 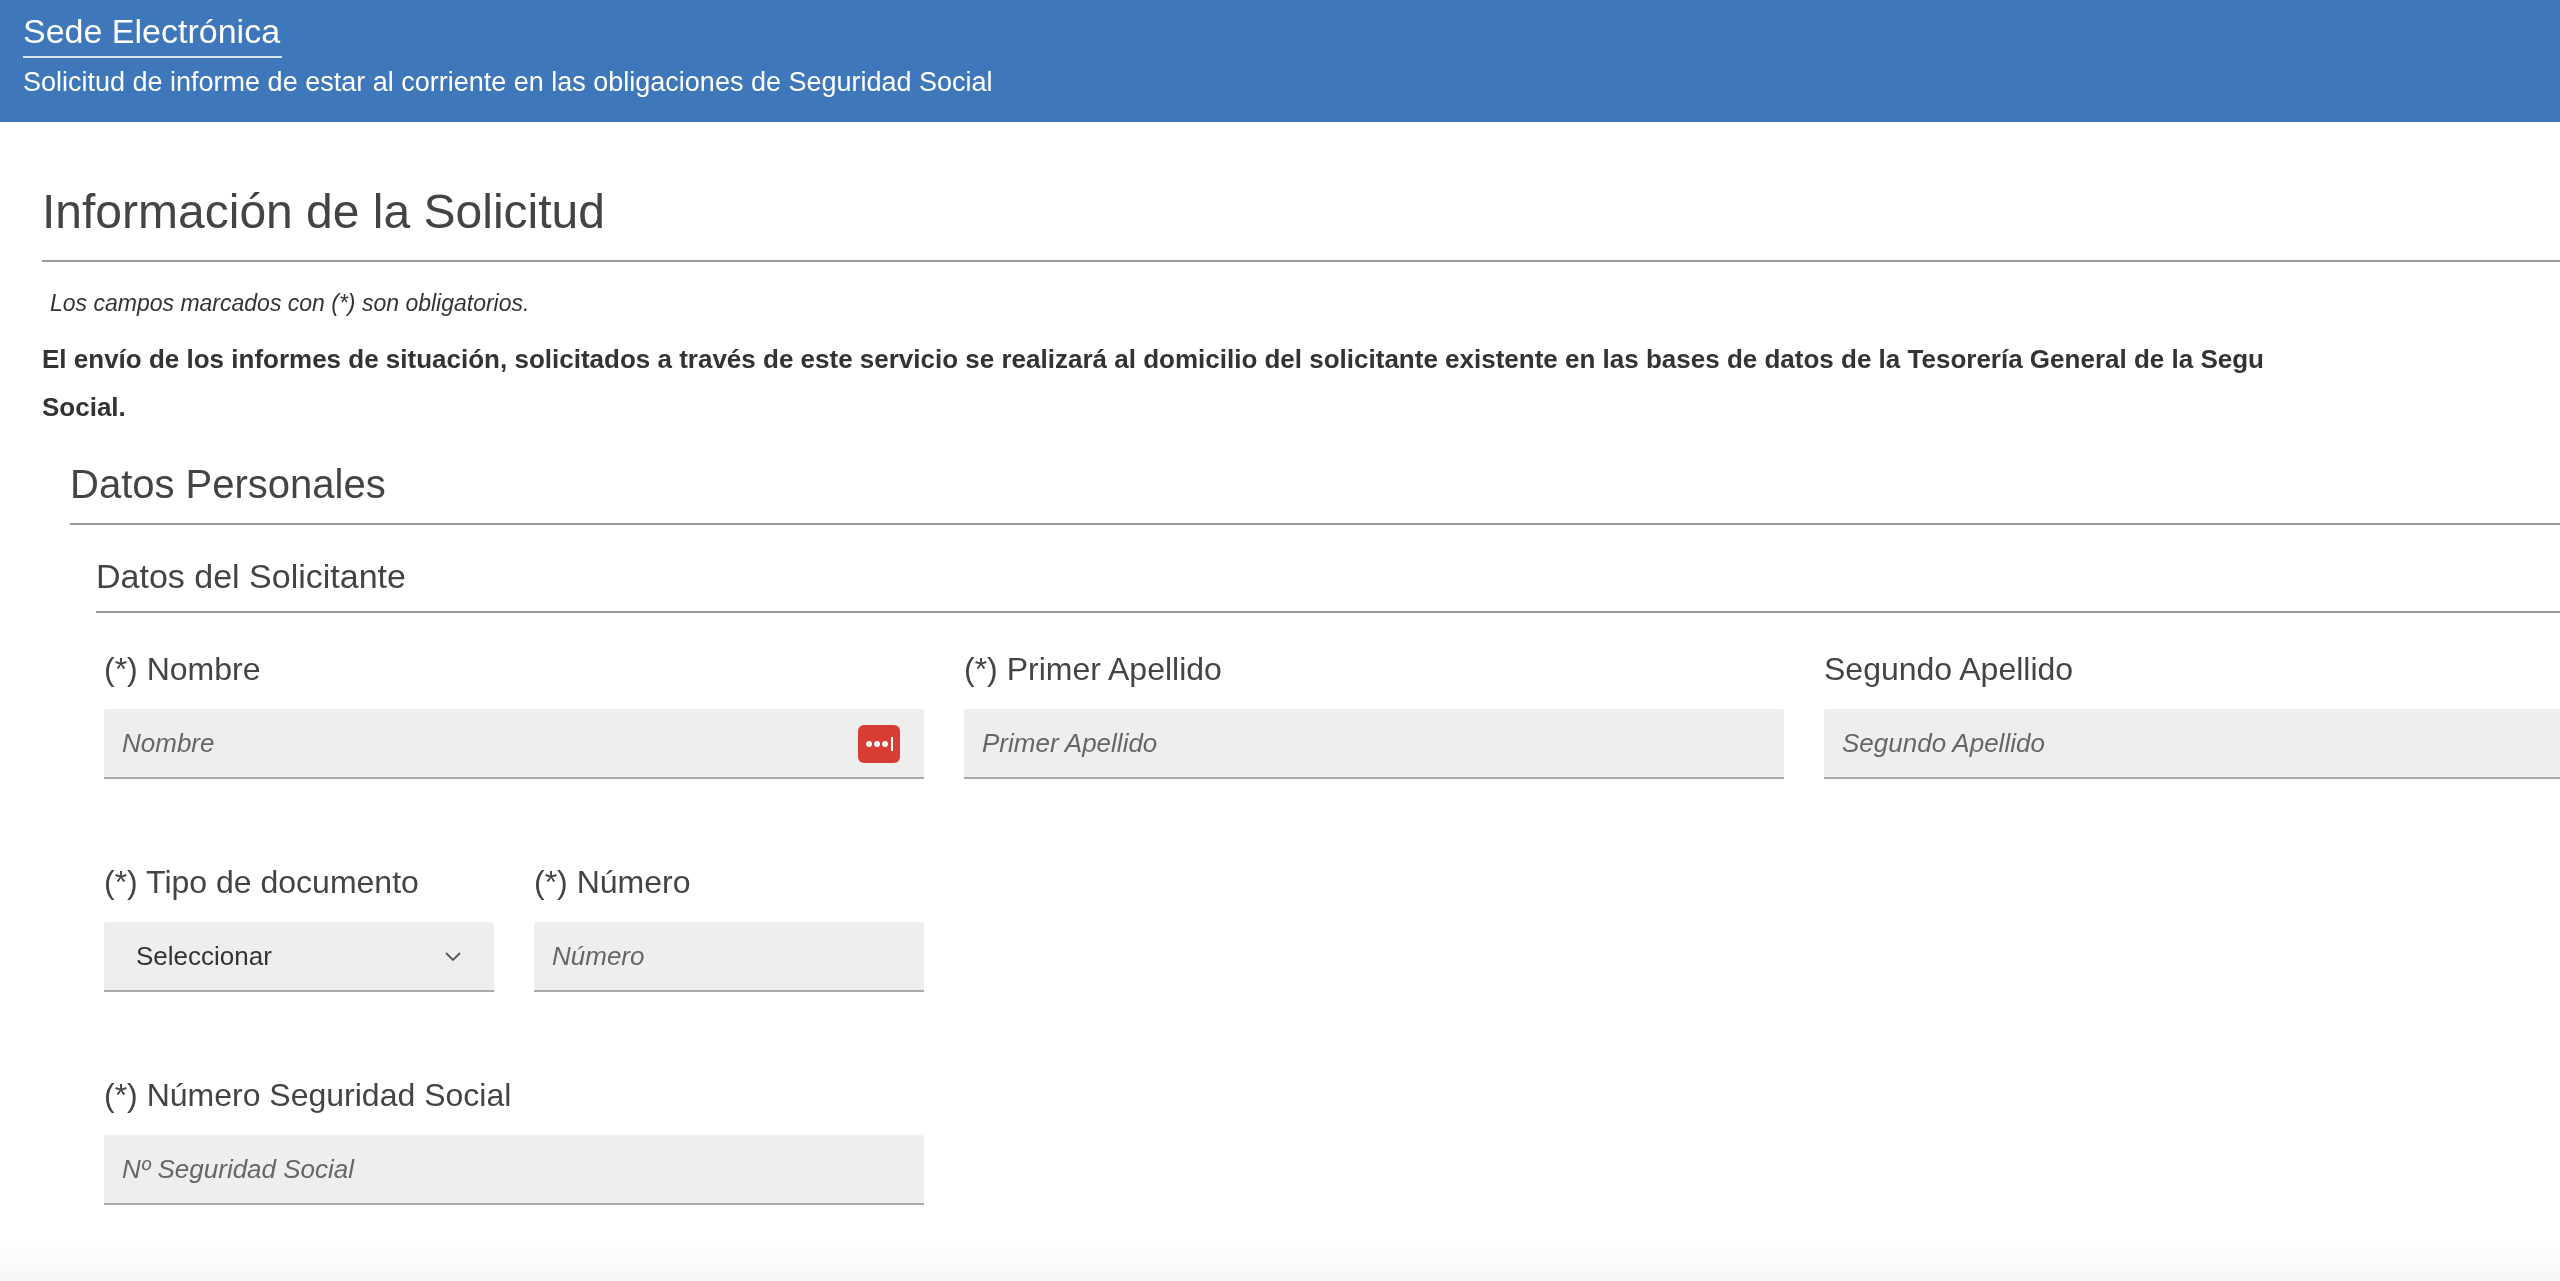 What do you see at coordinates (1153, 359) in the screenshot?
I see `notice-text: El envío de los informes de situación, solicitados a través de este servicio se realizará al domicilio del solicitante existente en las bases de datos de la Tesorería General de la Segu` at bounding box center [1153, 359].